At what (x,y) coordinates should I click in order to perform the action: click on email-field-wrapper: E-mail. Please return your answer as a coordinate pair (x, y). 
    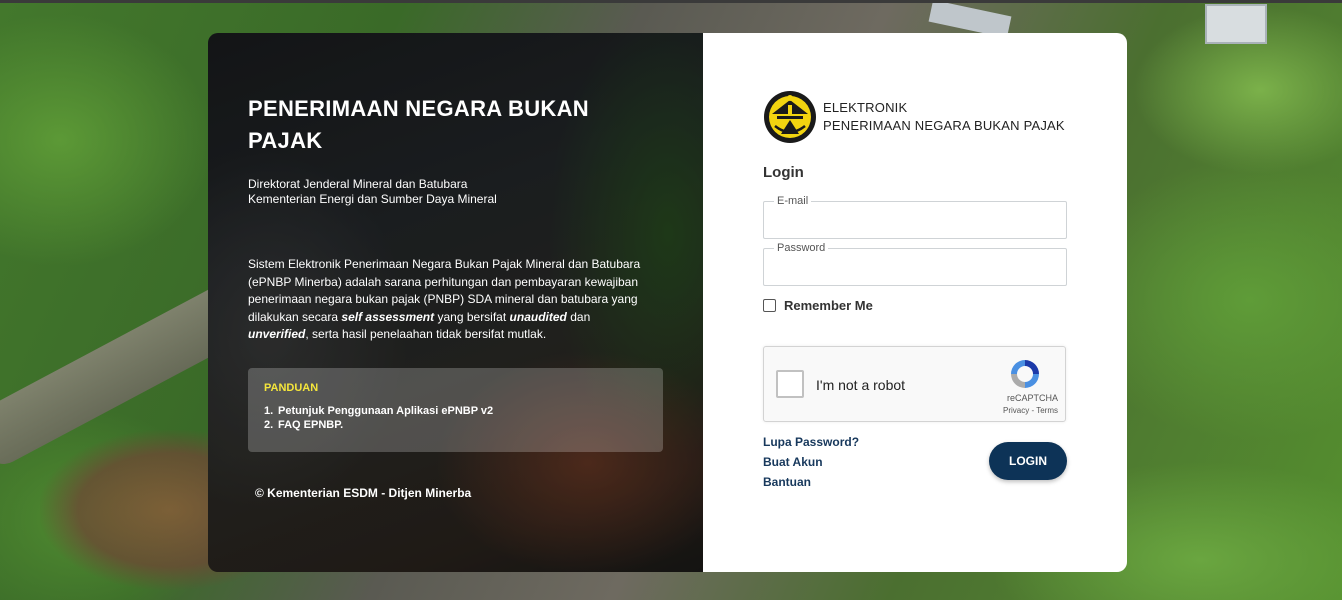
    Looking at the image, I should click on (915, 217).